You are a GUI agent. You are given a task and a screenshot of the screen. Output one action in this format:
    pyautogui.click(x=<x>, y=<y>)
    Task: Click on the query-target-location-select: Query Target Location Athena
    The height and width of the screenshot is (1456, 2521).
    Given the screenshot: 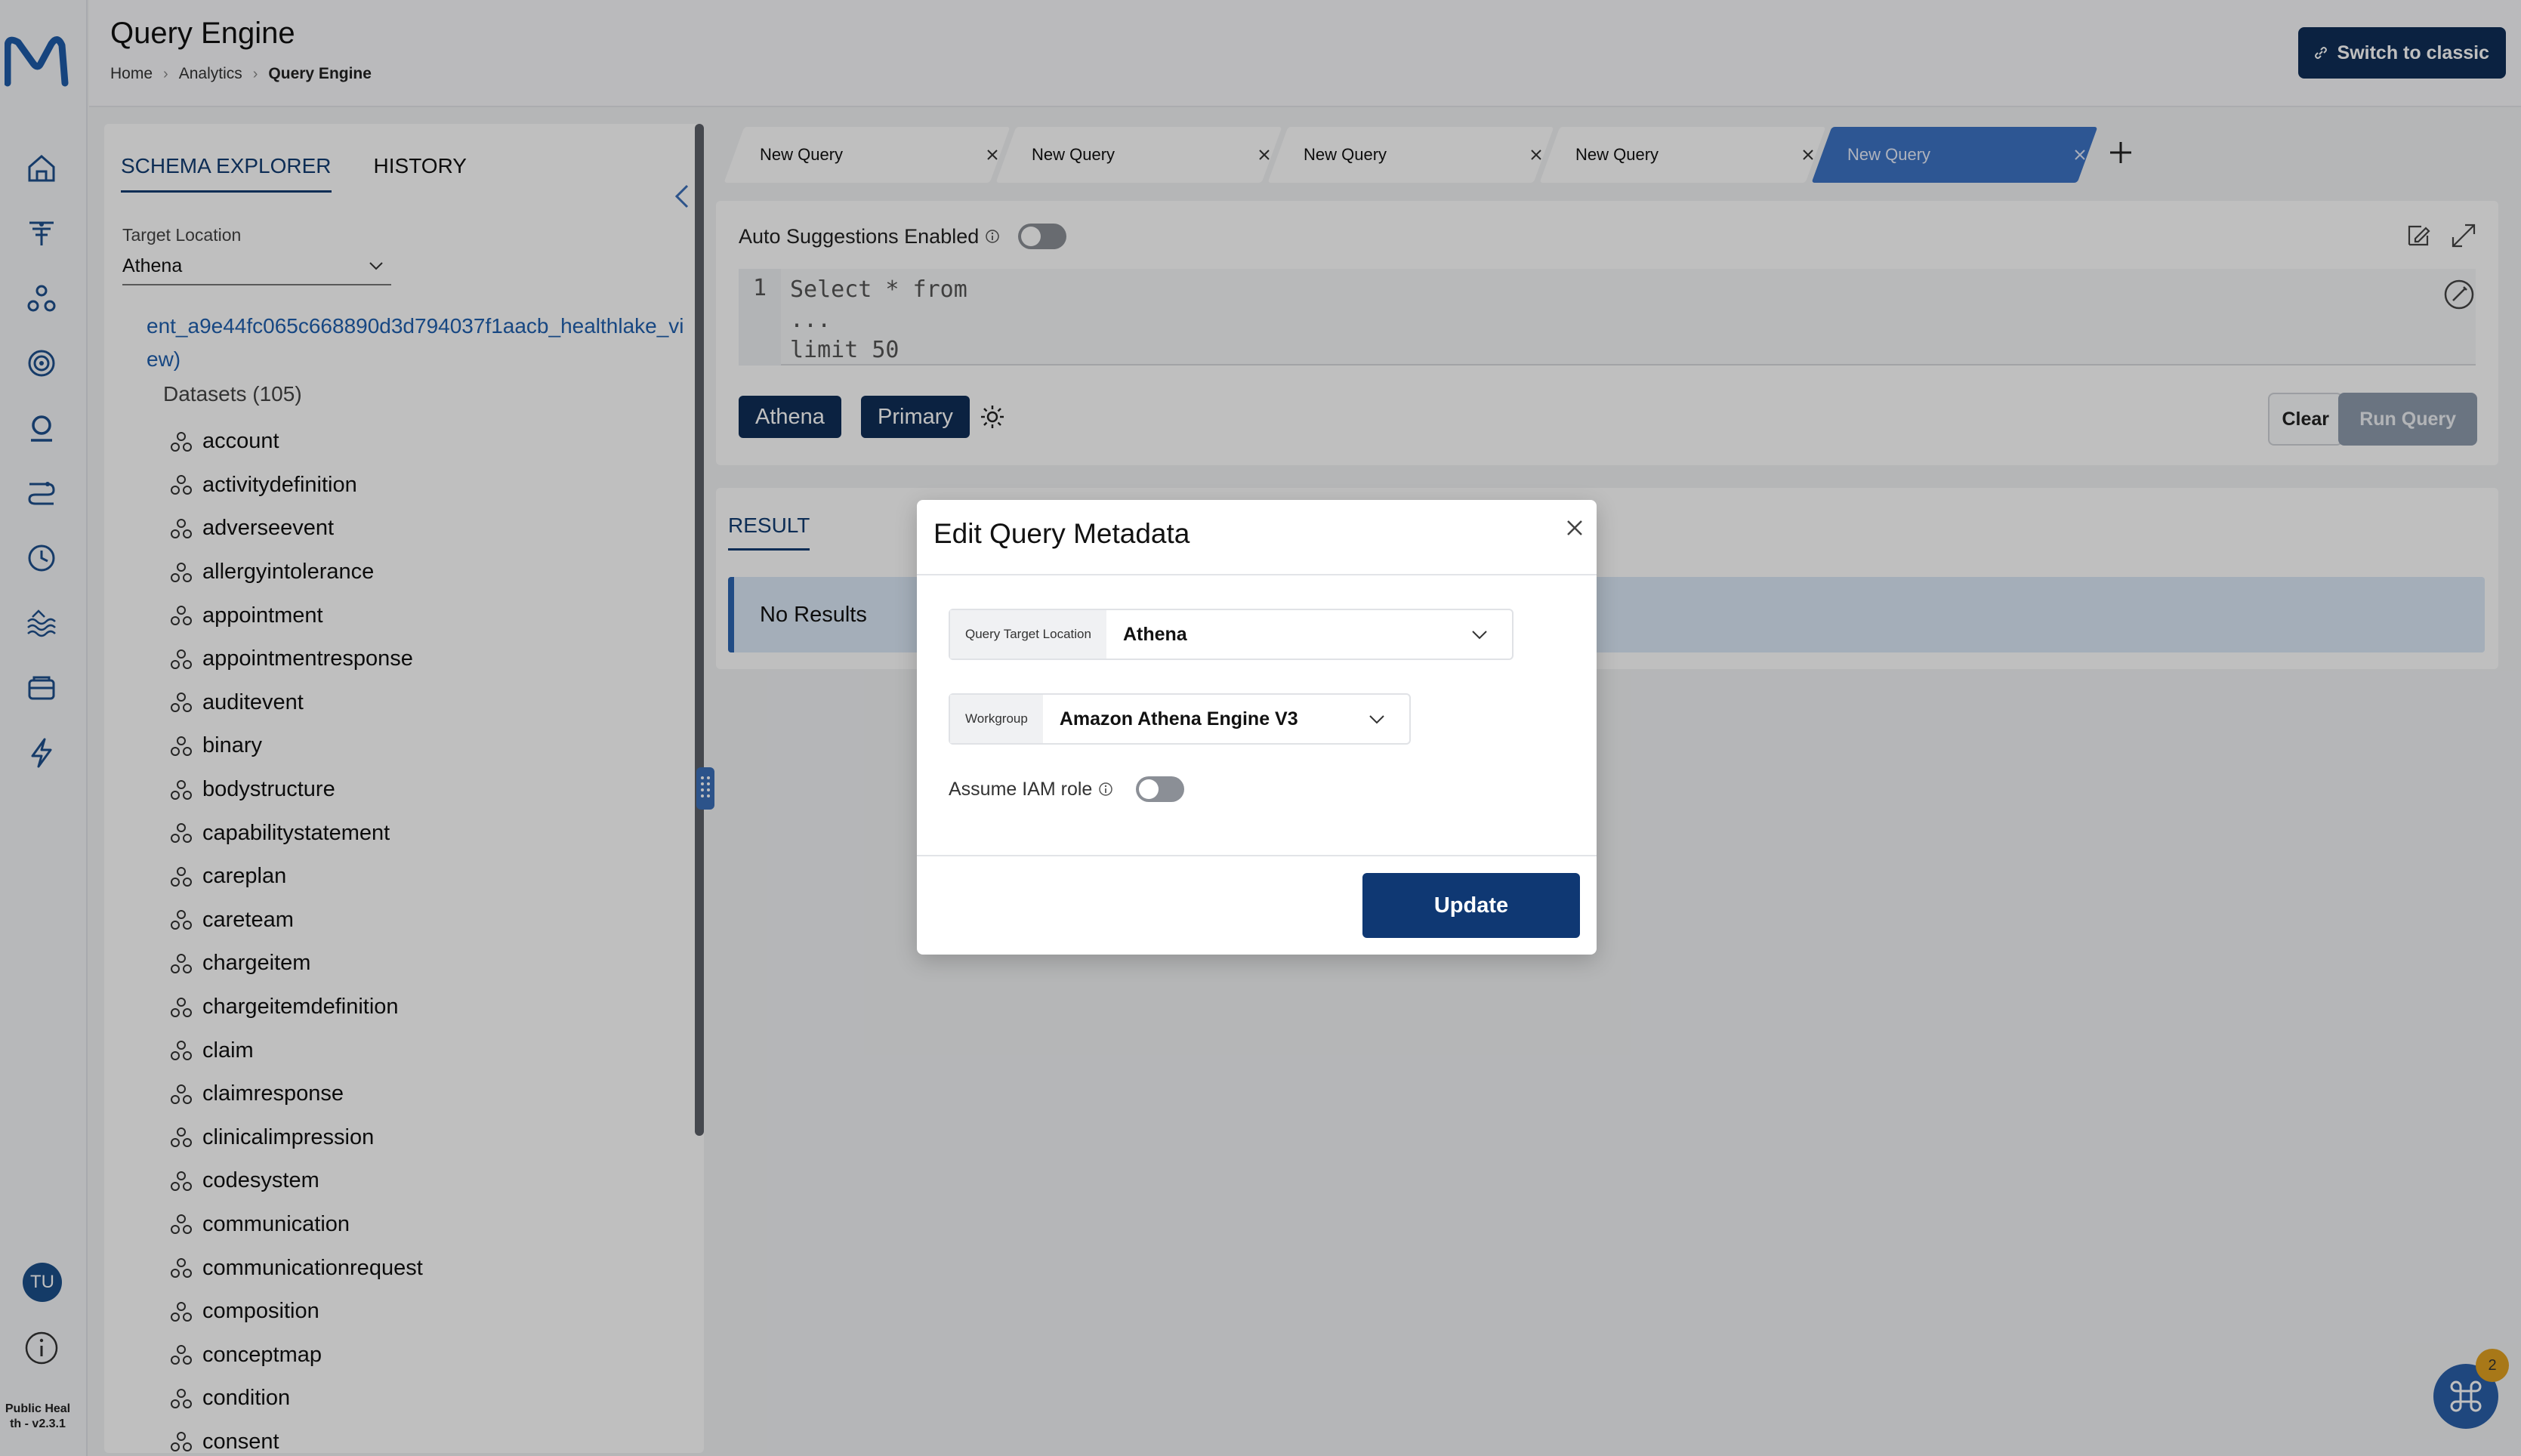 What is the action you would take?
    pyautogui.click(x=1231, y=634)
    